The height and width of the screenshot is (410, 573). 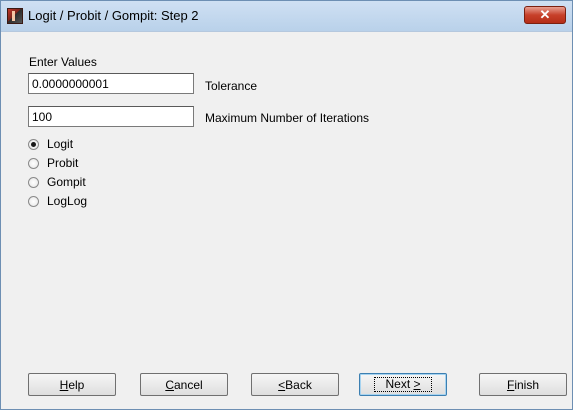 I want to click on back-button: < Back, so click(x=295, y=384).